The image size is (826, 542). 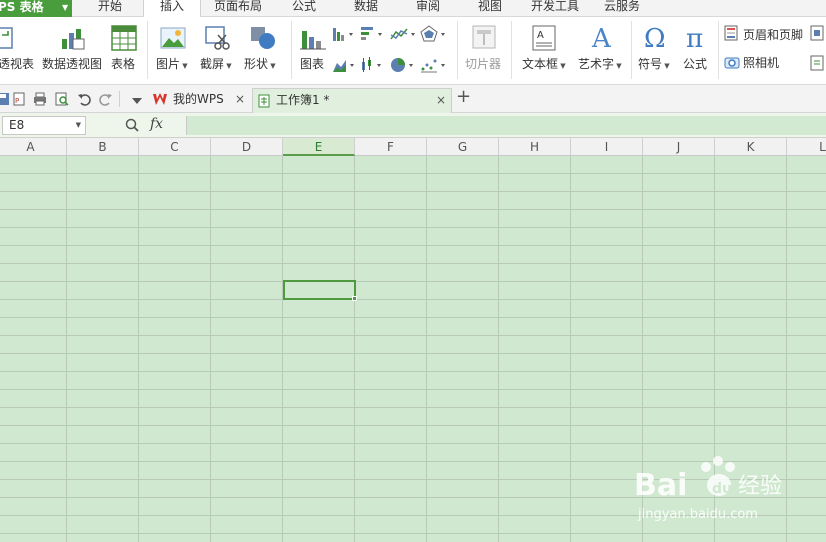 What do you see at coordinates (137, 101) in the screenshot?
I see `customize-toolbar-icon` at bounding box center [137, 101].